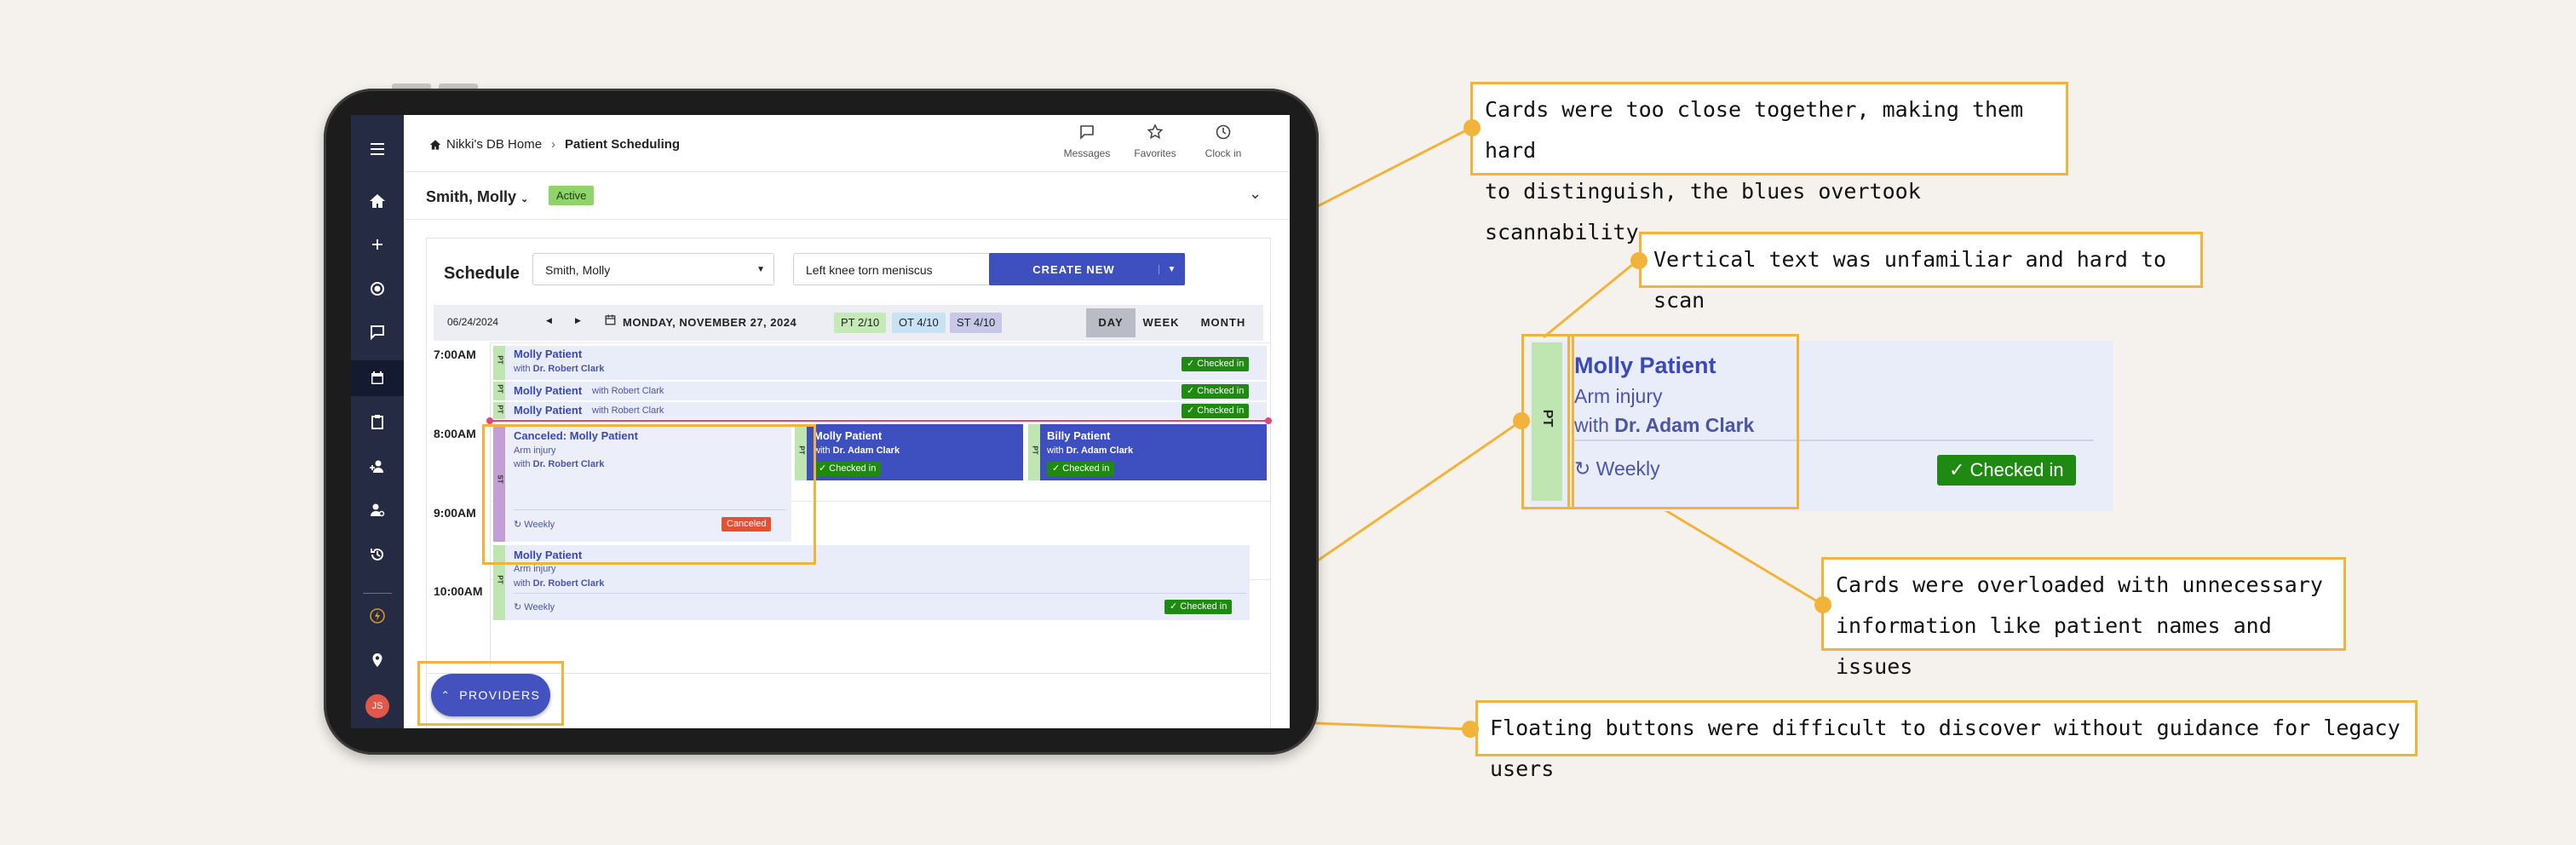  I want to click on patient-select: Smith, Molly ▼, so click(653, 269).